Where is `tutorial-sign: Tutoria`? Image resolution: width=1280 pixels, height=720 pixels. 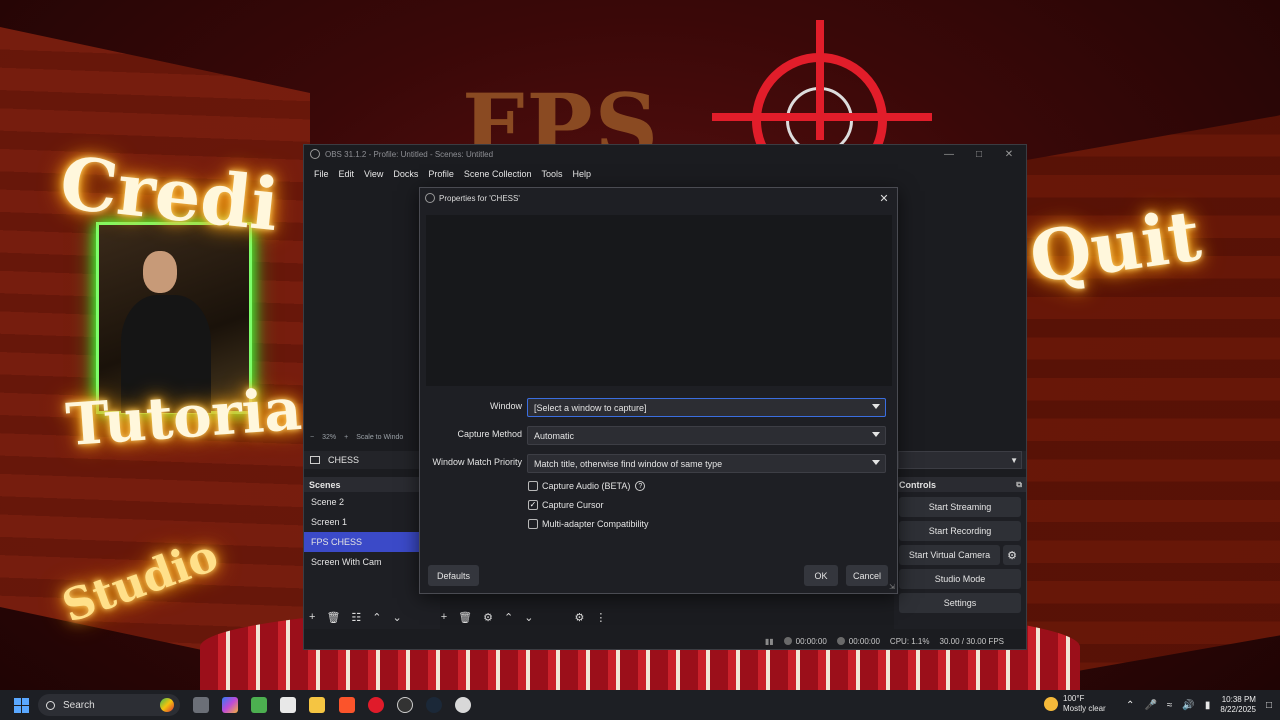 tutorial-sign: Tutoria is located at coordinates (183, 417).